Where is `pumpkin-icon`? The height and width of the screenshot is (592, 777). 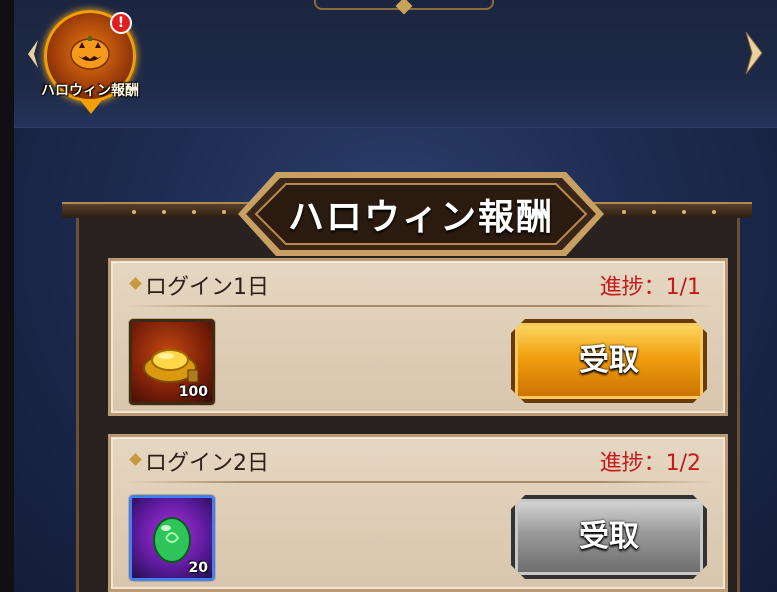 pumpkin-icon is located at coordinates (90, 53).